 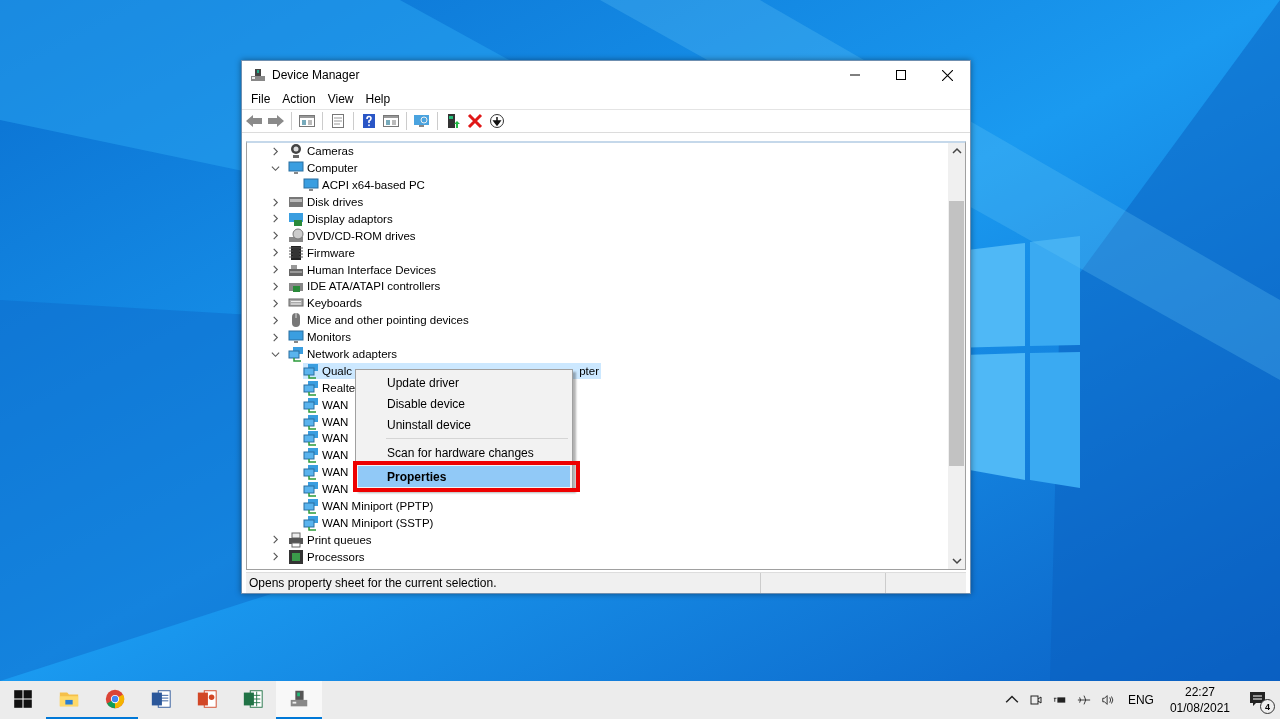 I want to click on close-icon, so click(x=947, y=75).